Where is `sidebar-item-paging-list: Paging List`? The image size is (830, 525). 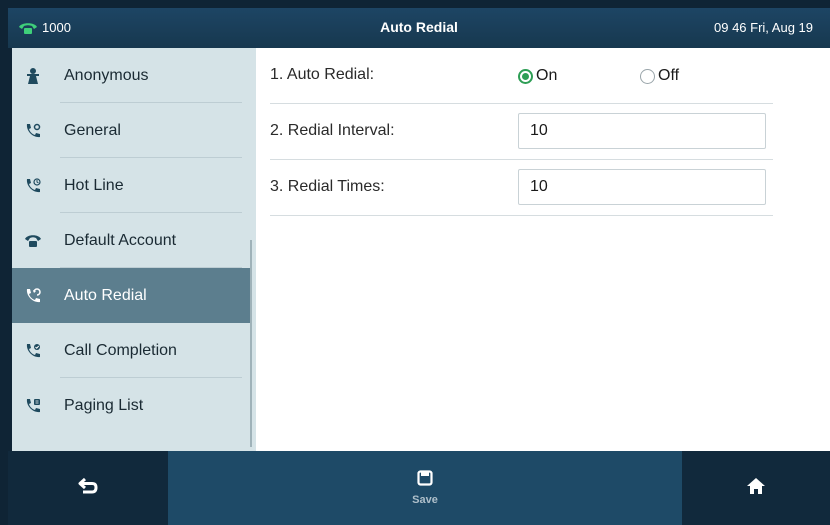 sidebar-item-paging-list: Paging List is located at coordinates (132, 405).